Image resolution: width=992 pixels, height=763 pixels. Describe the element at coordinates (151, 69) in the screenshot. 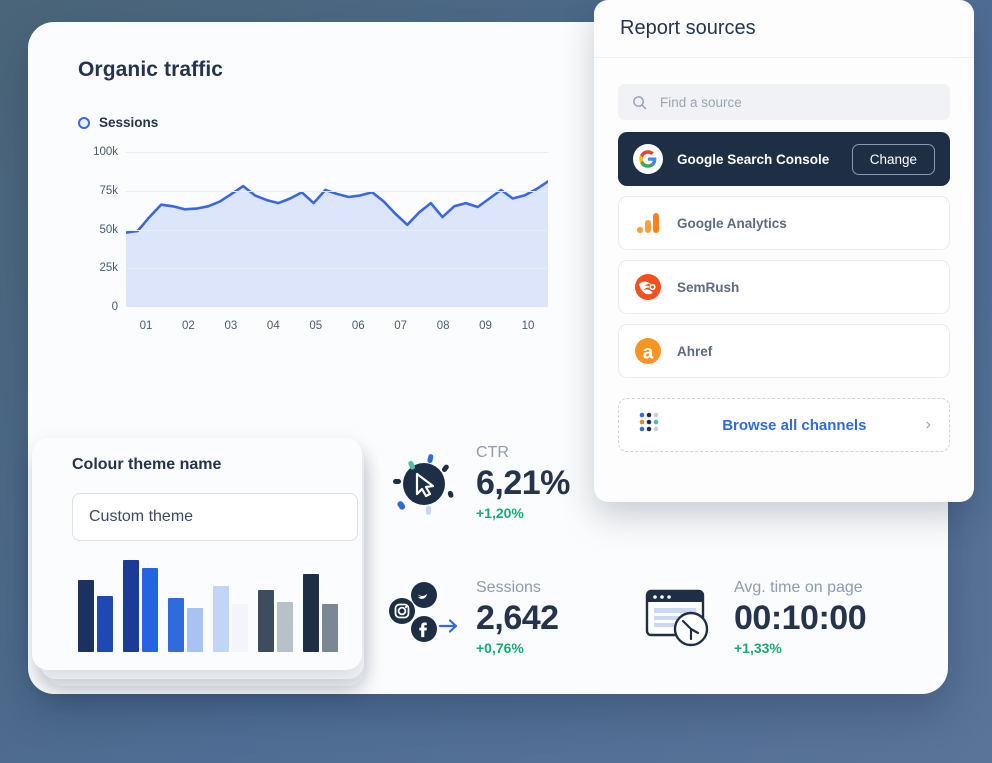

I see `page-title: Organic traffic` at that location.